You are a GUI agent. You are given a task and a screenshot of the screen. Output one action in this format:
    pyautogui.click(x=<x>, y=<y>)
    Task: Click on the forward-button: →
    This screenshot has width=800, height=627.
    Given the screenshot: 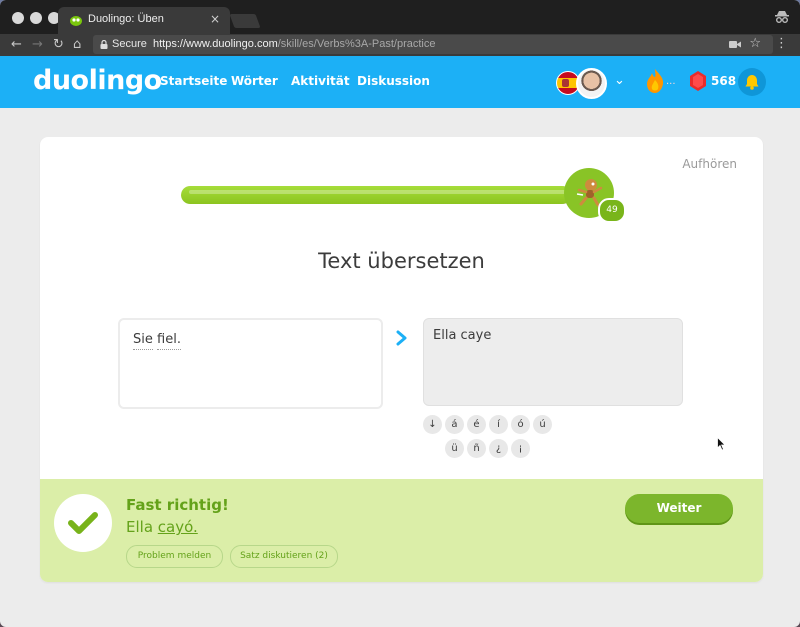 What is the action you would take?
    pyautogui.click(x=37, y=45)
    